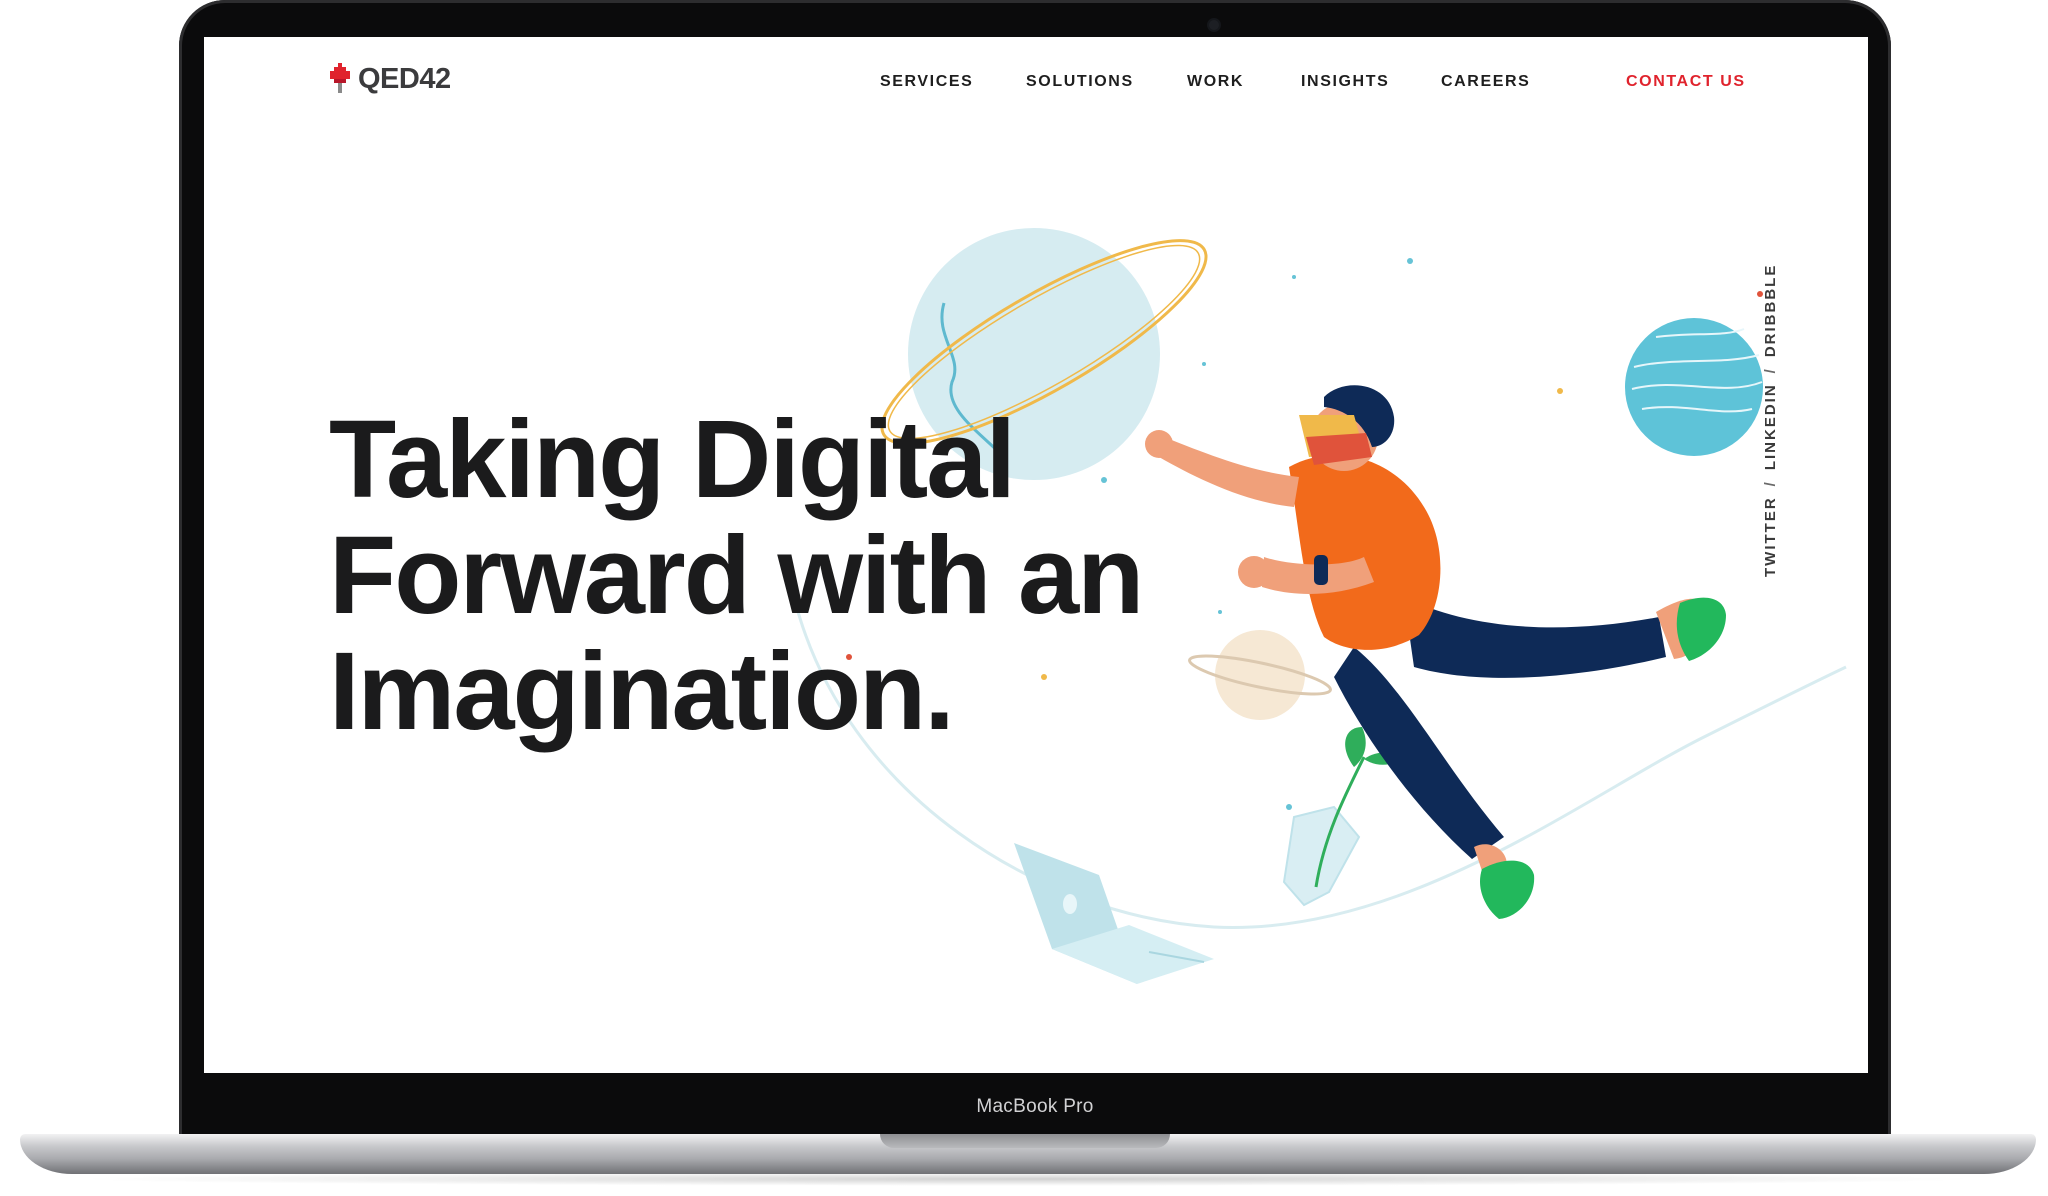 The image size is (2048, 1196). What do you see at coordinates (1770, 426) in the screenshot?
I see `linkedin-link: LINKEDIN` at bounding box center [1770, 426].